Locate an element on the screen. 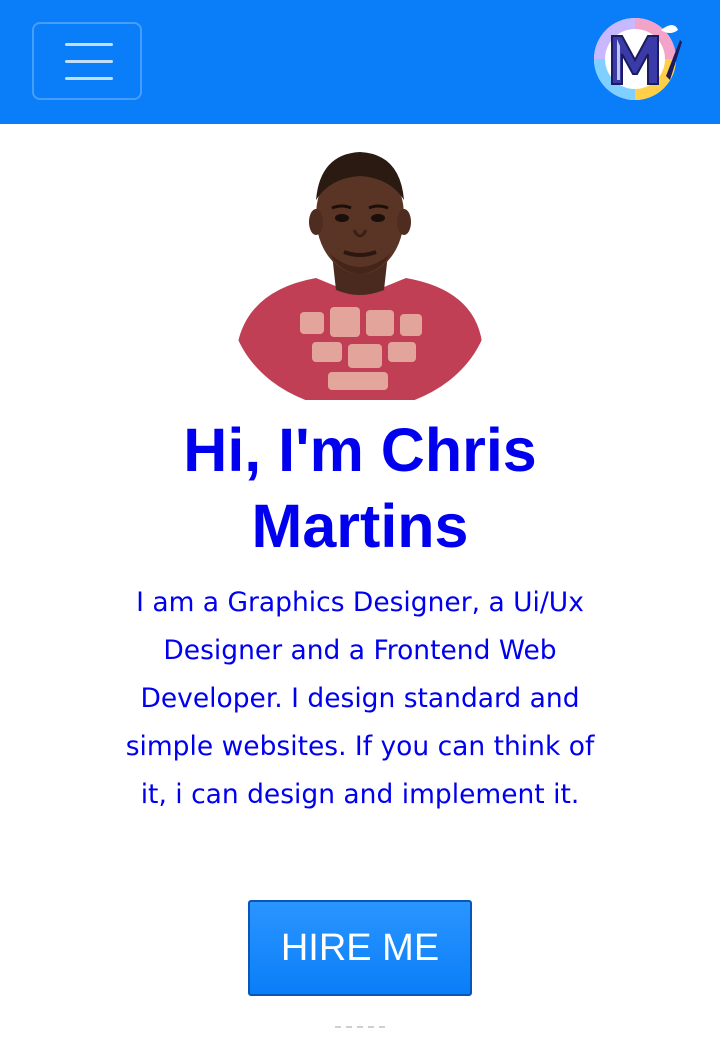 The width and height of the screenshot is (720, 1054). hire-me-button: HIRE ME is located at coordinates (360, 948).